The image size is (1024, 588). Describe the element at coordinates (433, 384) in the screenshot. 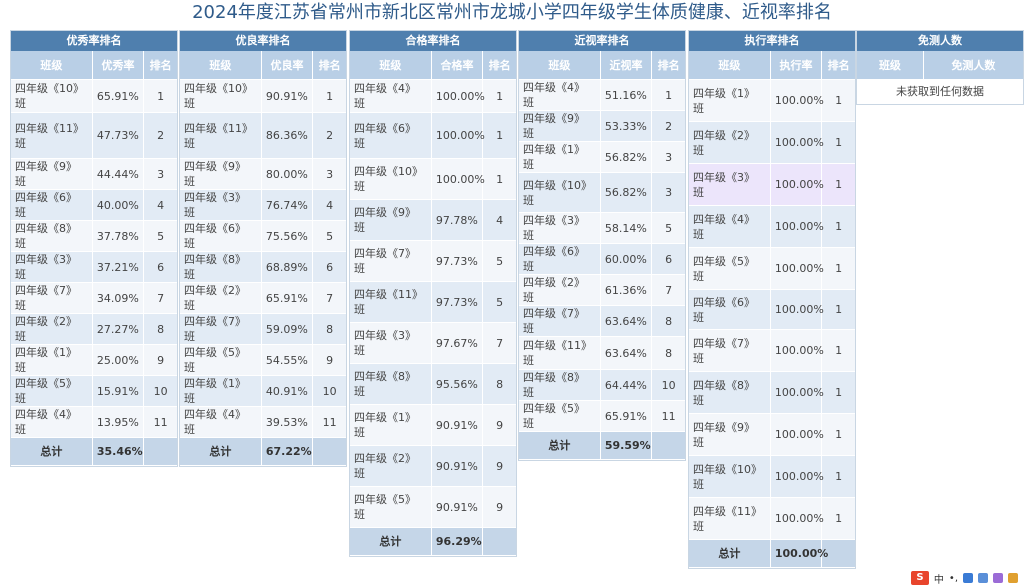

I see `table-row: 四年级《8》班 95.56% 8` at that location.